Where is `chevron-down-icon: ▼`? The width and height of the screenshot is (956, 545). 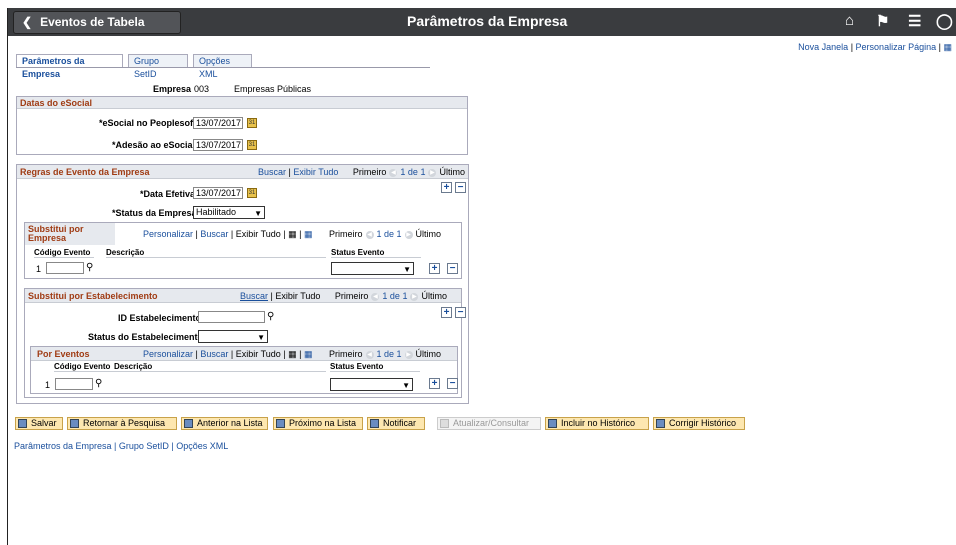 chevron-down-icon: ▼ is located at coordinates (406, 385).